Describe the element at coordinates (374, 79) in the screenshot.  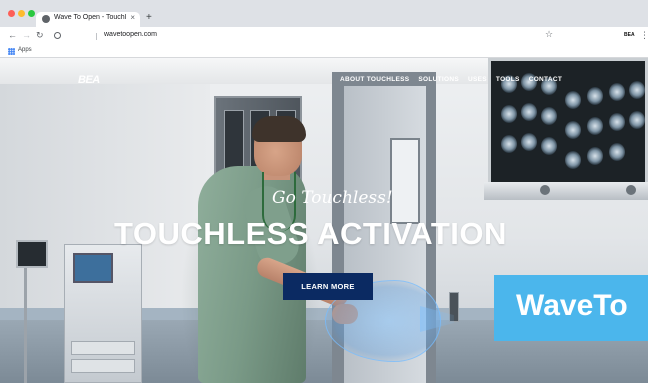
I see `nav-about-touchless: ABOUT TOUCHLESS` at that location.